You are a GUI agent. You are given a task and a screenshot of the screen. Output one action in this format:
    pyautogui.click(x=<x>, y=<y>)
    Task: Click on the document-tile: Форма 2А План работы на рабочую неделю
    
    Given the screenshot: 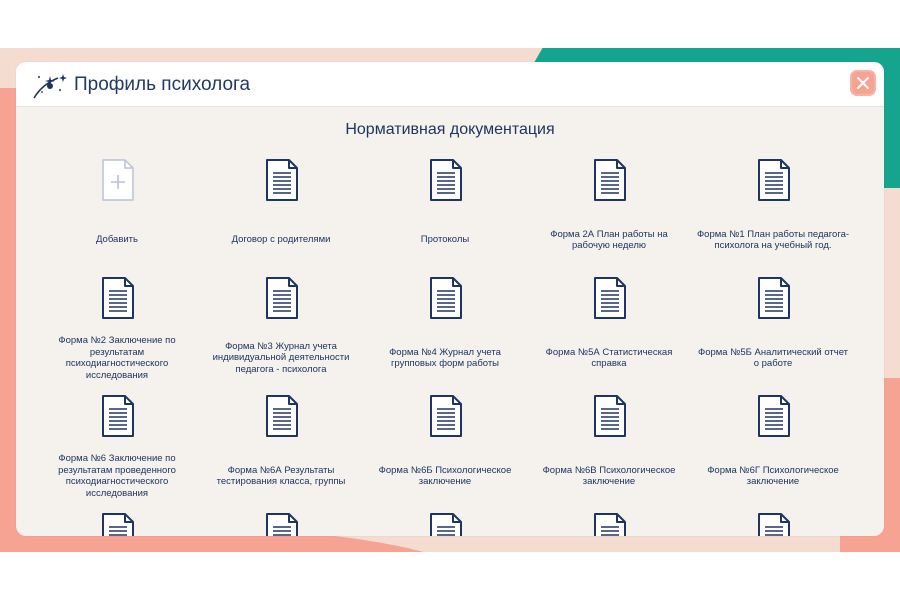 What is the action you would take?
    pyautogui.click(x=609, y=217)
    